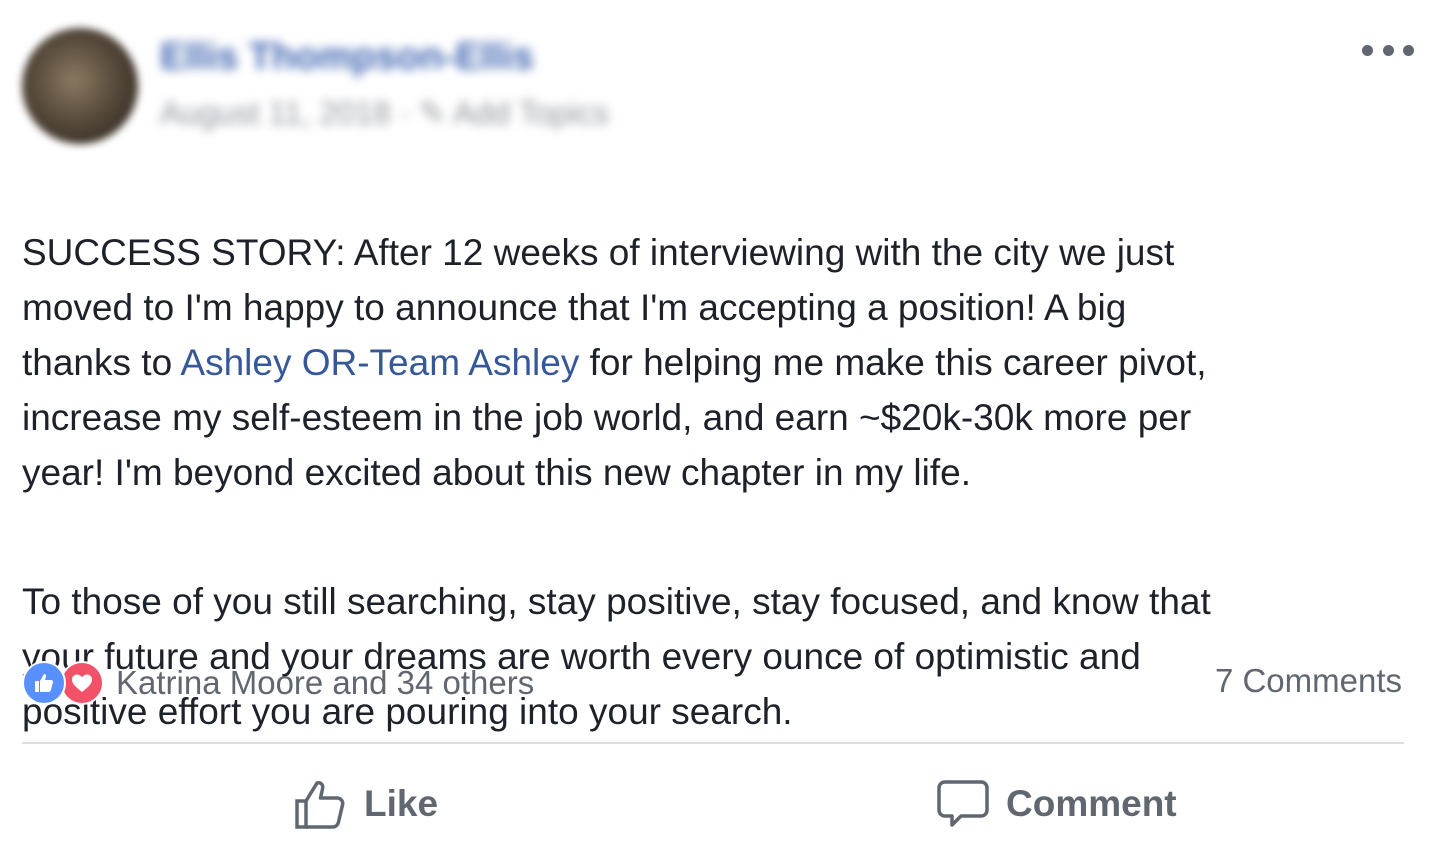  Describe the element at coordinates (379, 362) in the screenshot. I see `mention-link: Ashley OR-Team Ashley` at that location.